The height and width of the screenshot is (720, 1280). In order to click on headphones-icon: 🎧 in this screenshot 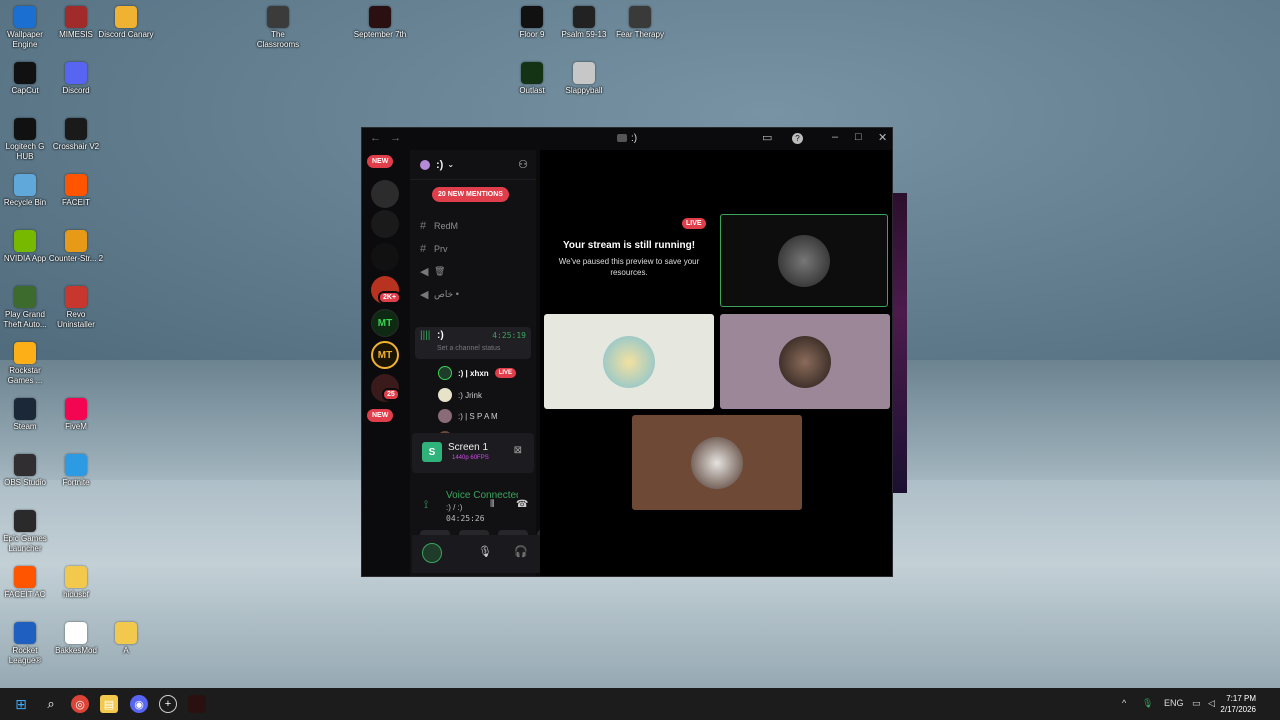, I will do `click(521, 551)`.